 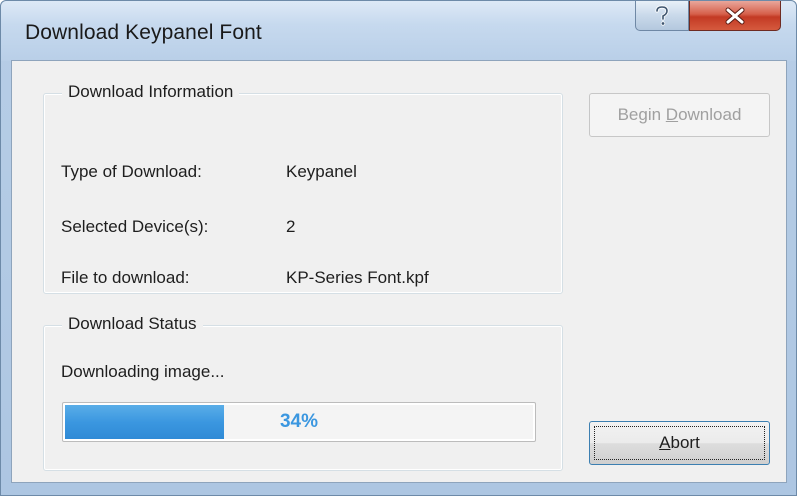 I want to click on window-title: Download Keypanel Font, so click(x=143, y=32).